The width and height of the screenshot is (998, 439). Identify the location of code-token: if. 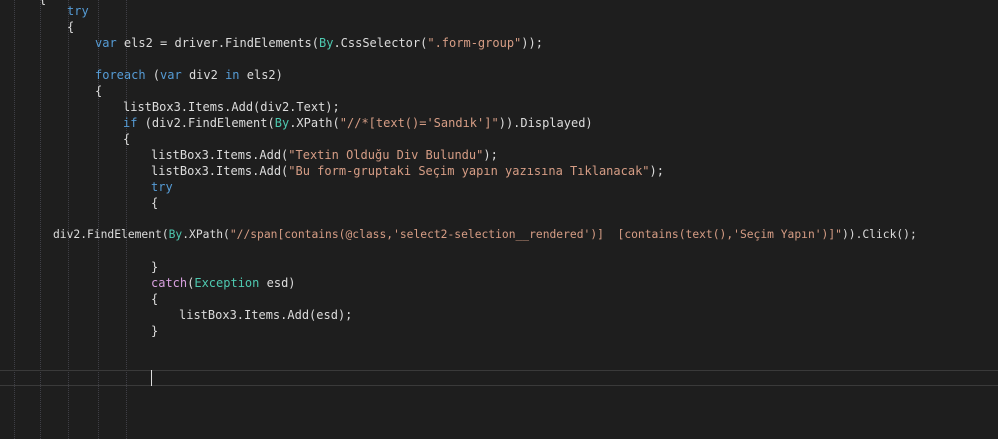
(130, 123).